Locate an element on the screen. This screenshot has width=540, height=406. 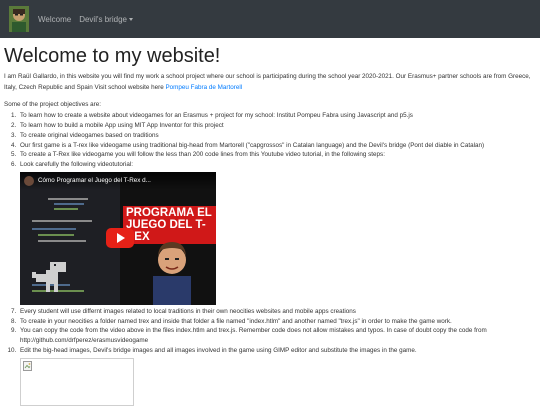
nav-link-welcome: Welcome is located at coordinates (54, 19).